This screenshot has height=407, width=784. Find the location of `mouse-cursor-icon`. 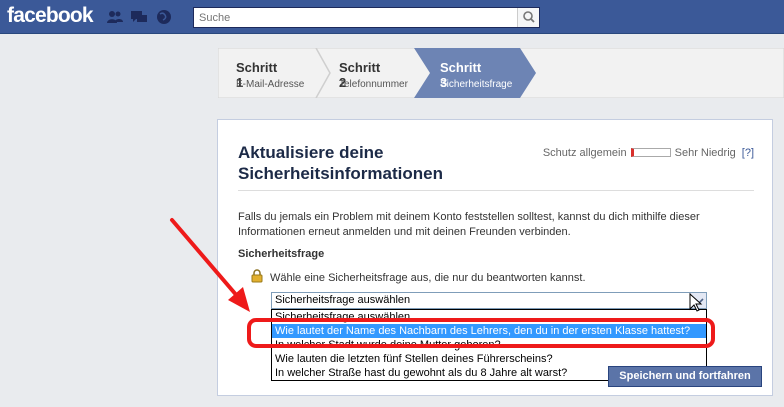

mouse-cursor-icon is located at coordinates (696, 302).